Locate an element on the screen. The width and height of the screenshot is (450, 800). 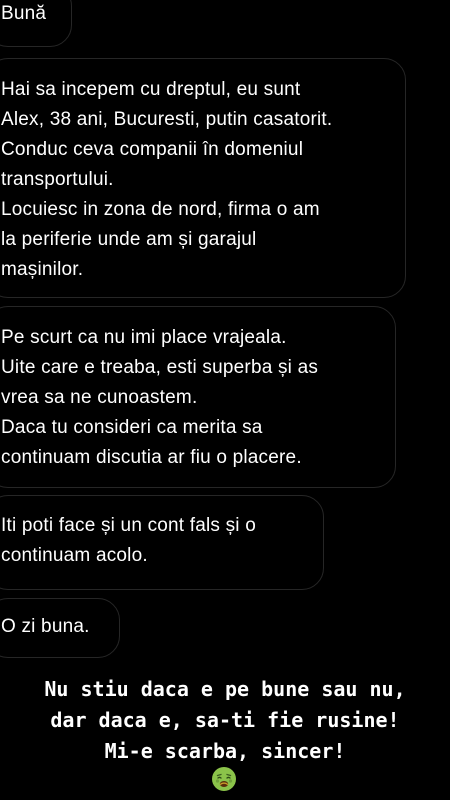
caption-line-2: dar daca e, sa-ti fie rusine! is located at coordinates (225, 720).